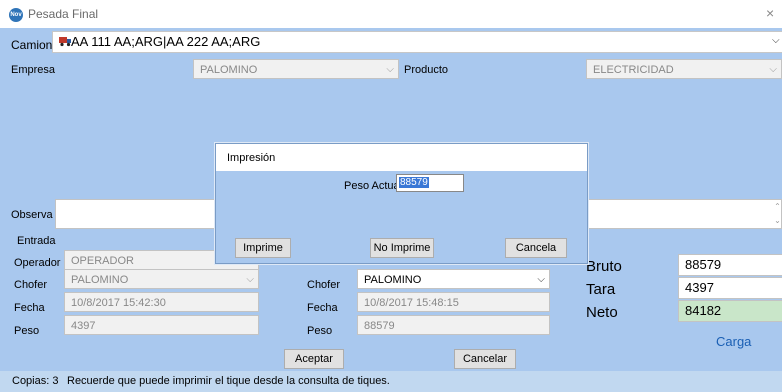 The image size is (782, 392). I want to click on tara-field: 4397, so click(730, 288).